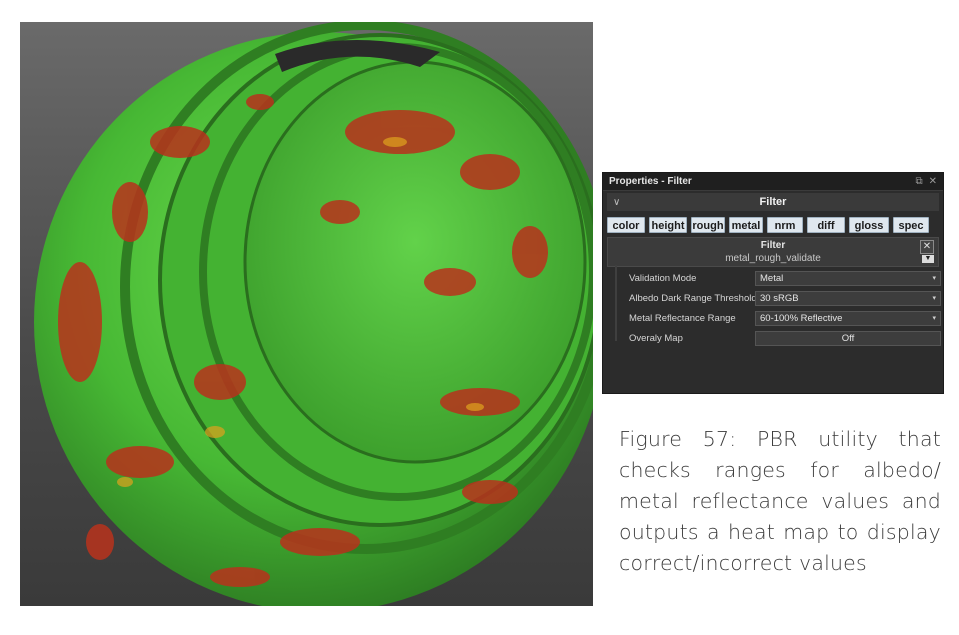 Image resolution: width=959 pixels, height=635 pixels. What do you see at coordinates (616, 303) in the screenshot?
I see `properties-indent-line` at bounding box center [616, 303].